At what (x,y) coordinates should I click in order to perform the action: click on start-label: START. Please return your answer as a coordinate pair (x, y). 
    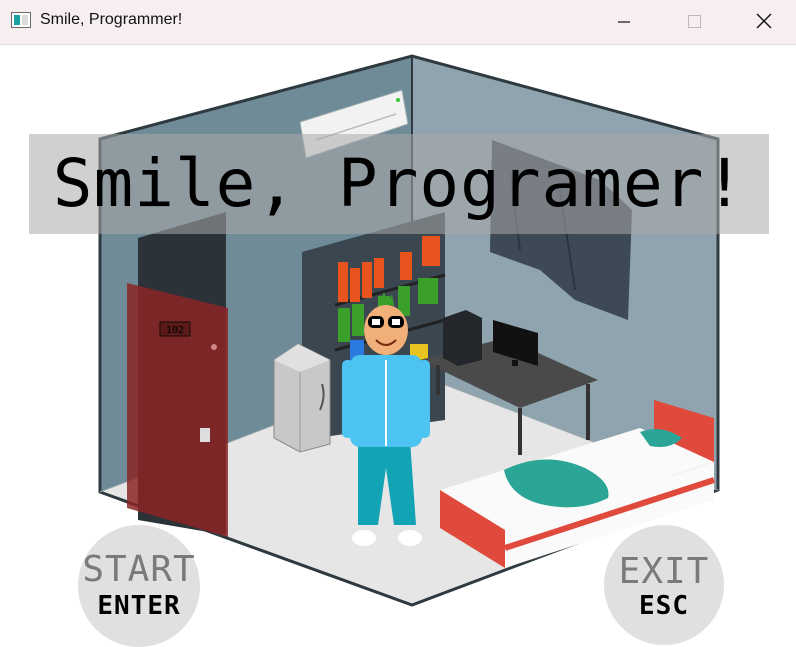
    Looking at the image, I should click on (139, 569).